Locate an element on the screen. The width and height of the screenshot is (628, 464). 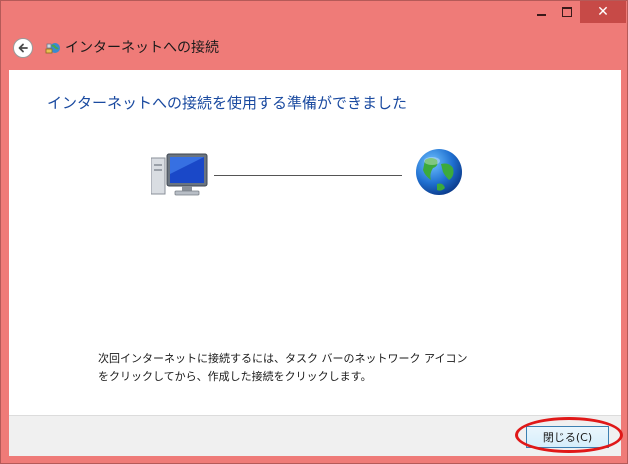
close-window-button: ✕ is located at coordinates (603, 12).